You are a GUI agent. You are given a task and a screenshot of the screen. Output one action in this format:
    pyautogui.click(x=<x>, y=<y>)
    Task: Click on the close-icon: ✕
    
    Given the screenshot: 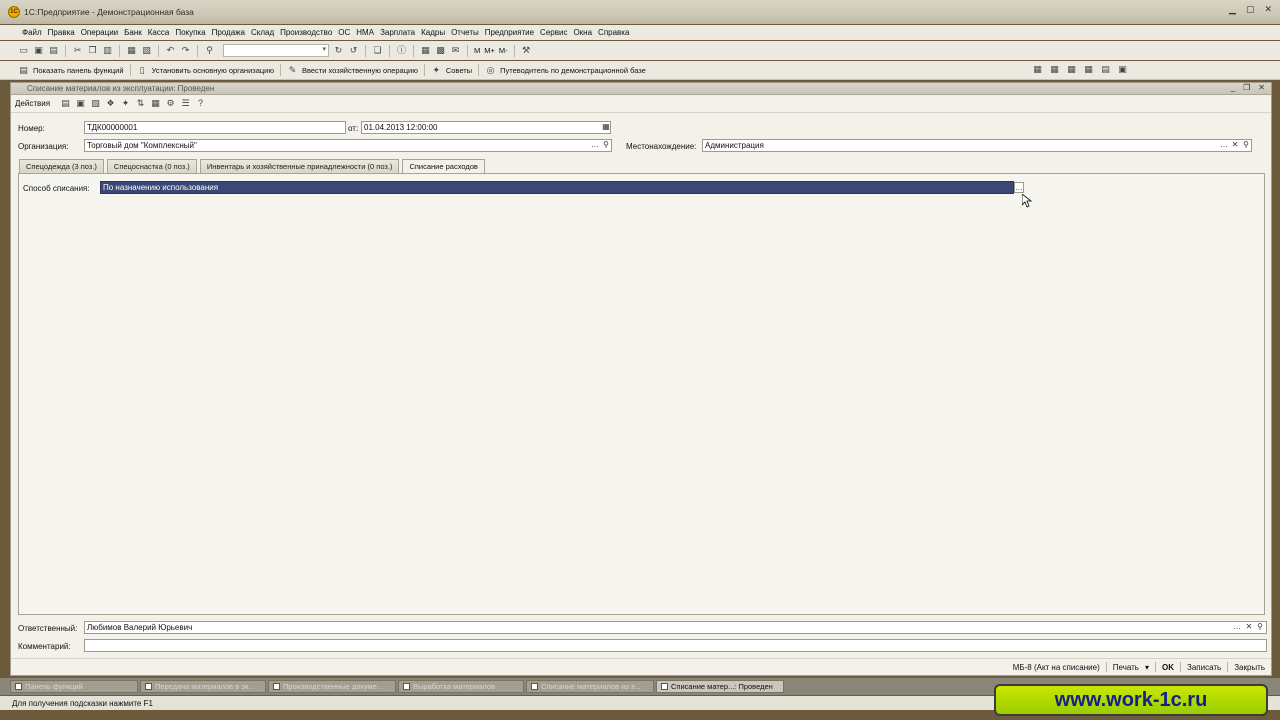 What is the action you would take?
    pyautogui.click(x=1268, y=9)
    